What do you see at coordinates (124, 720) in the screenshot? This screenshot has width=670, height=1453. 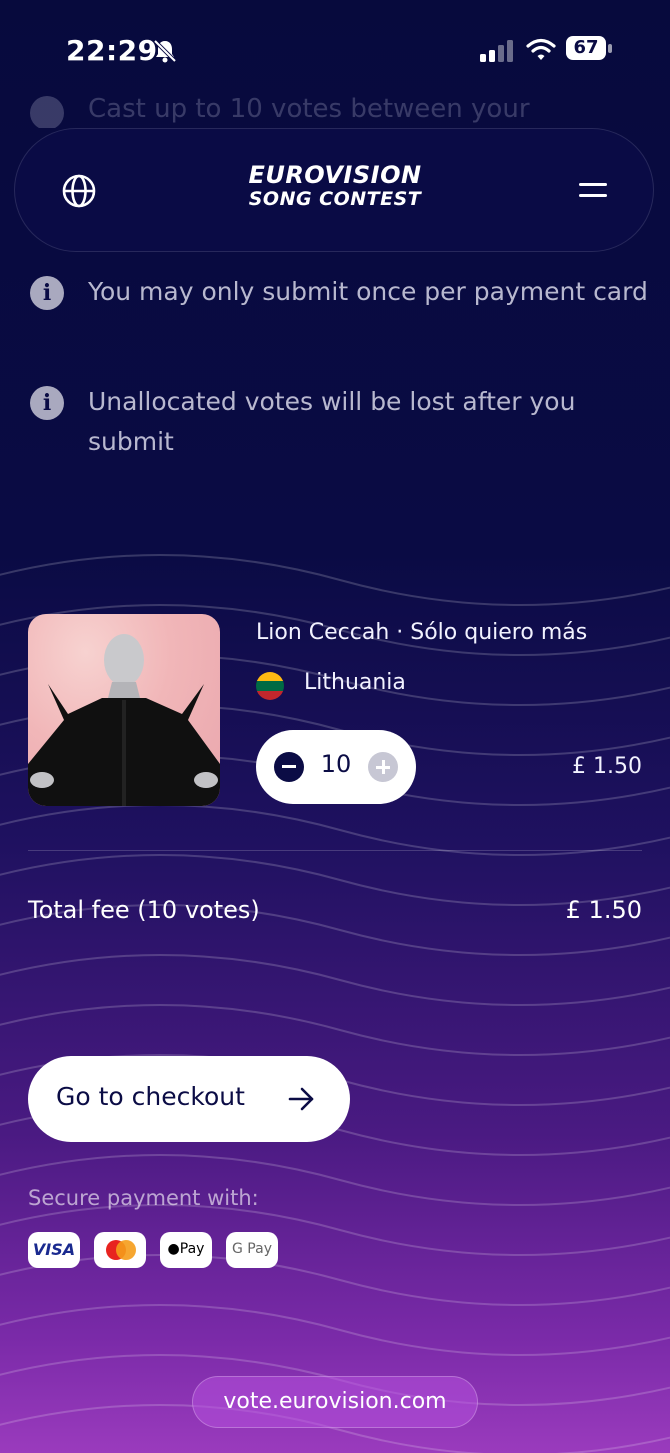 I see `artist-figure` at bounding box center [124, 720].